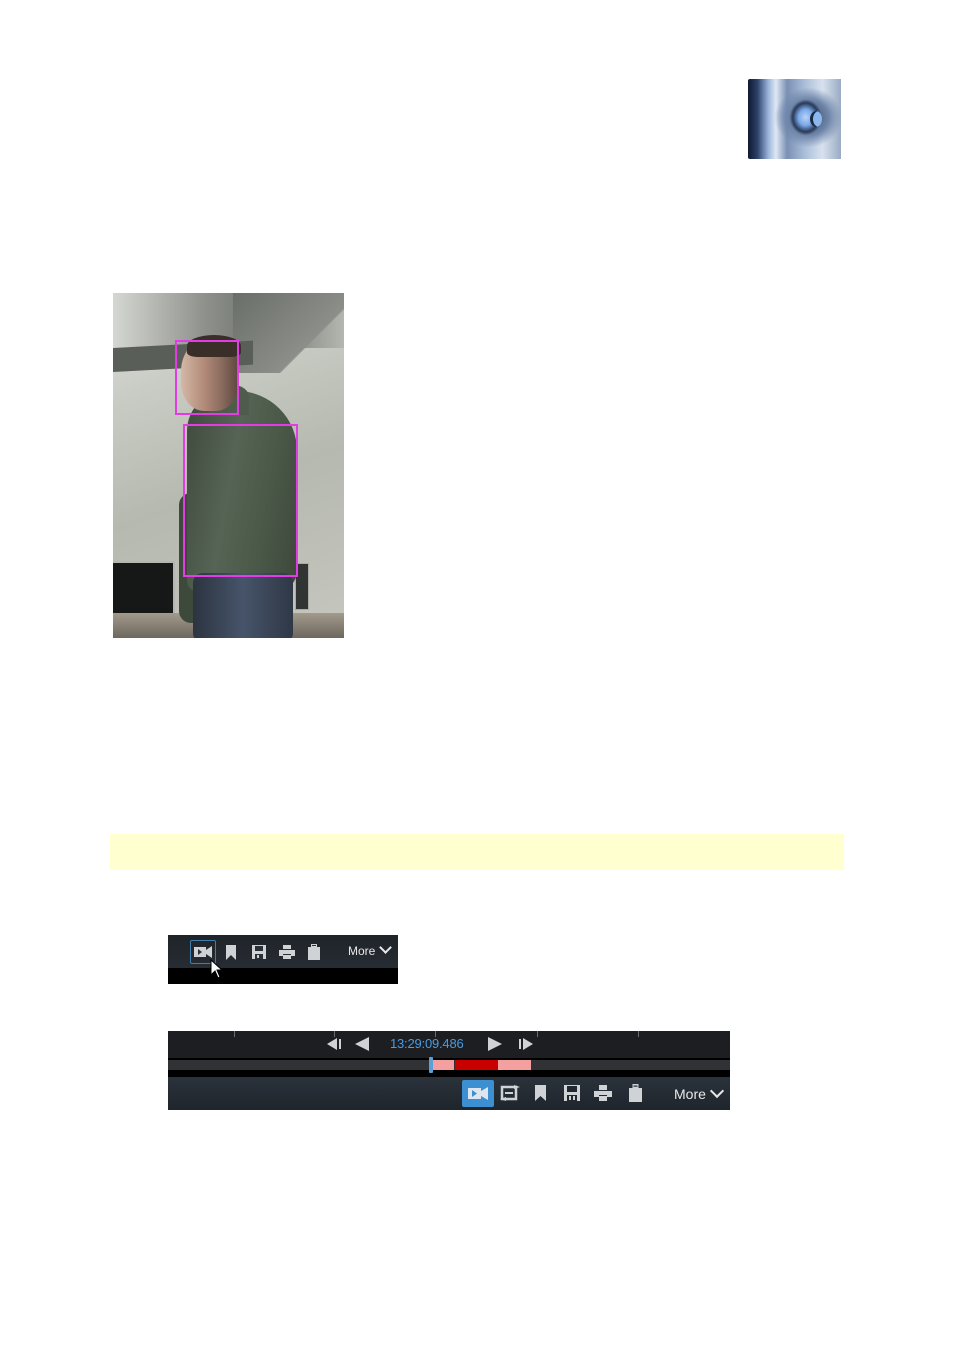 Image resolution: width=954 pixels, height=1349 pixels. Describe the element at coordinates (427, 1043) in the screenshot. I see `current-time: 13:29:09.486` at that location.